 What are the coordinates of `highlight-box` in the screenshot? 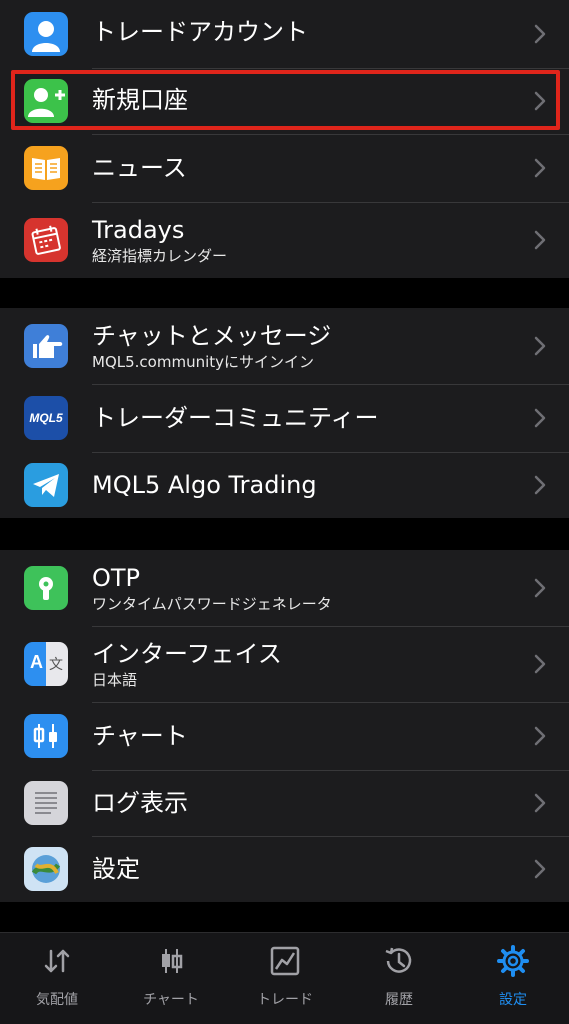 It's located at (285, 100).